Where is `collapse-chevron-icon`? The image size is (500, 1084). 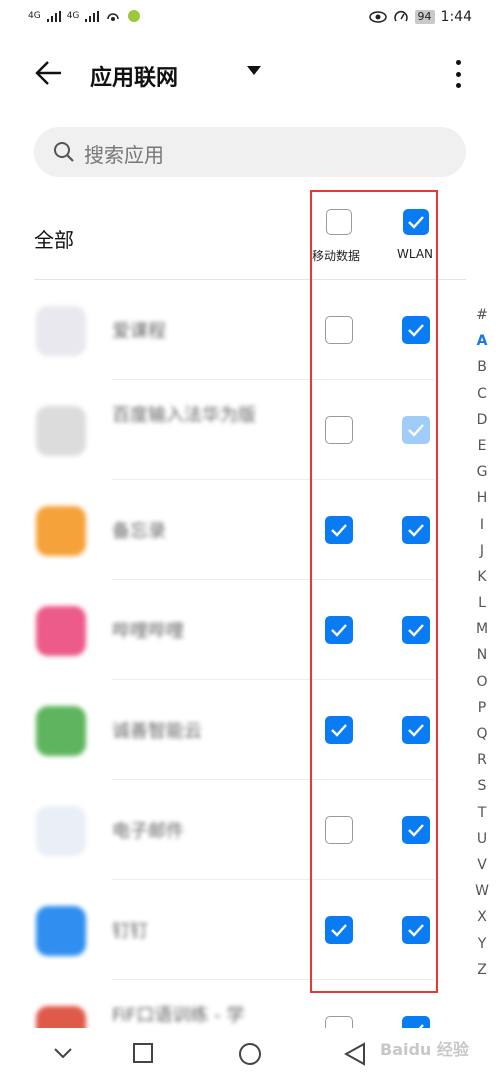 collapse-chevron-icon is located at coordinates (63, 1053).